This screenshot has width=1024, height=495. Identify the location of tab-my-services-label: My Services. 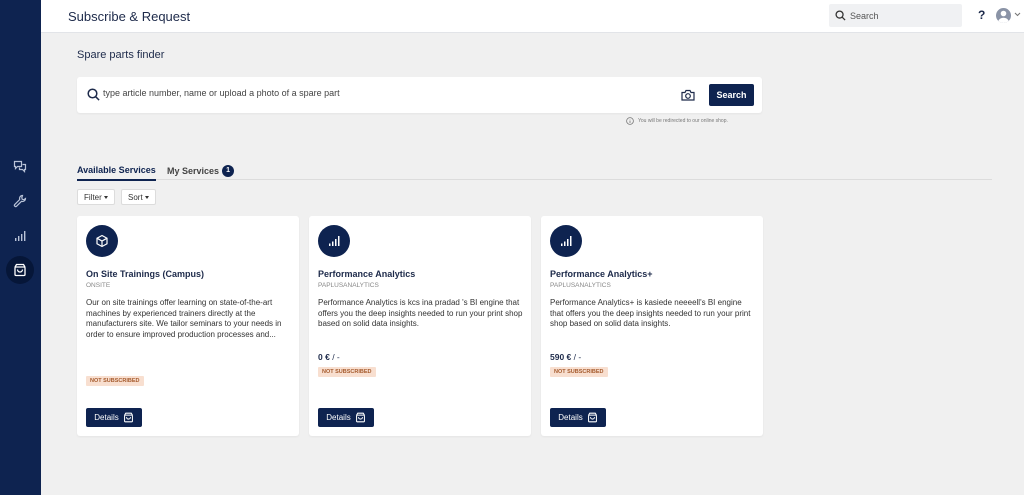
(193, 171).